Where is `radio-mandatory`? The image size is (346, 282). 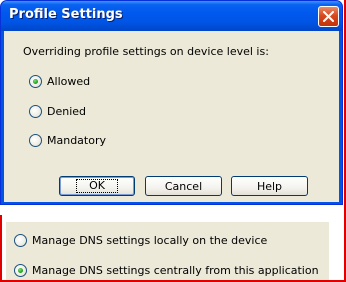 radio-mandatory is located at coordinates (35, 140).